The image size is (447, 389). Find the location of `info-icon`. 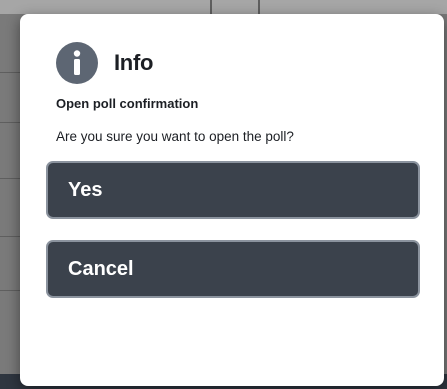

info-icon is located at coordinates (77, 63).